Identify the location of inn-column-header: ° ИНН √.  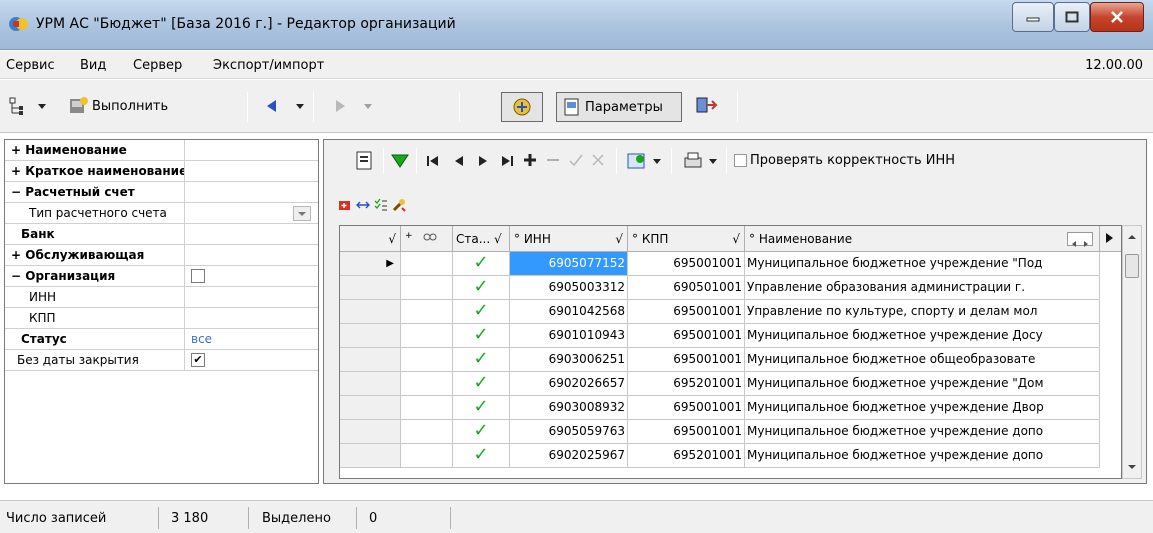
(569, 239).